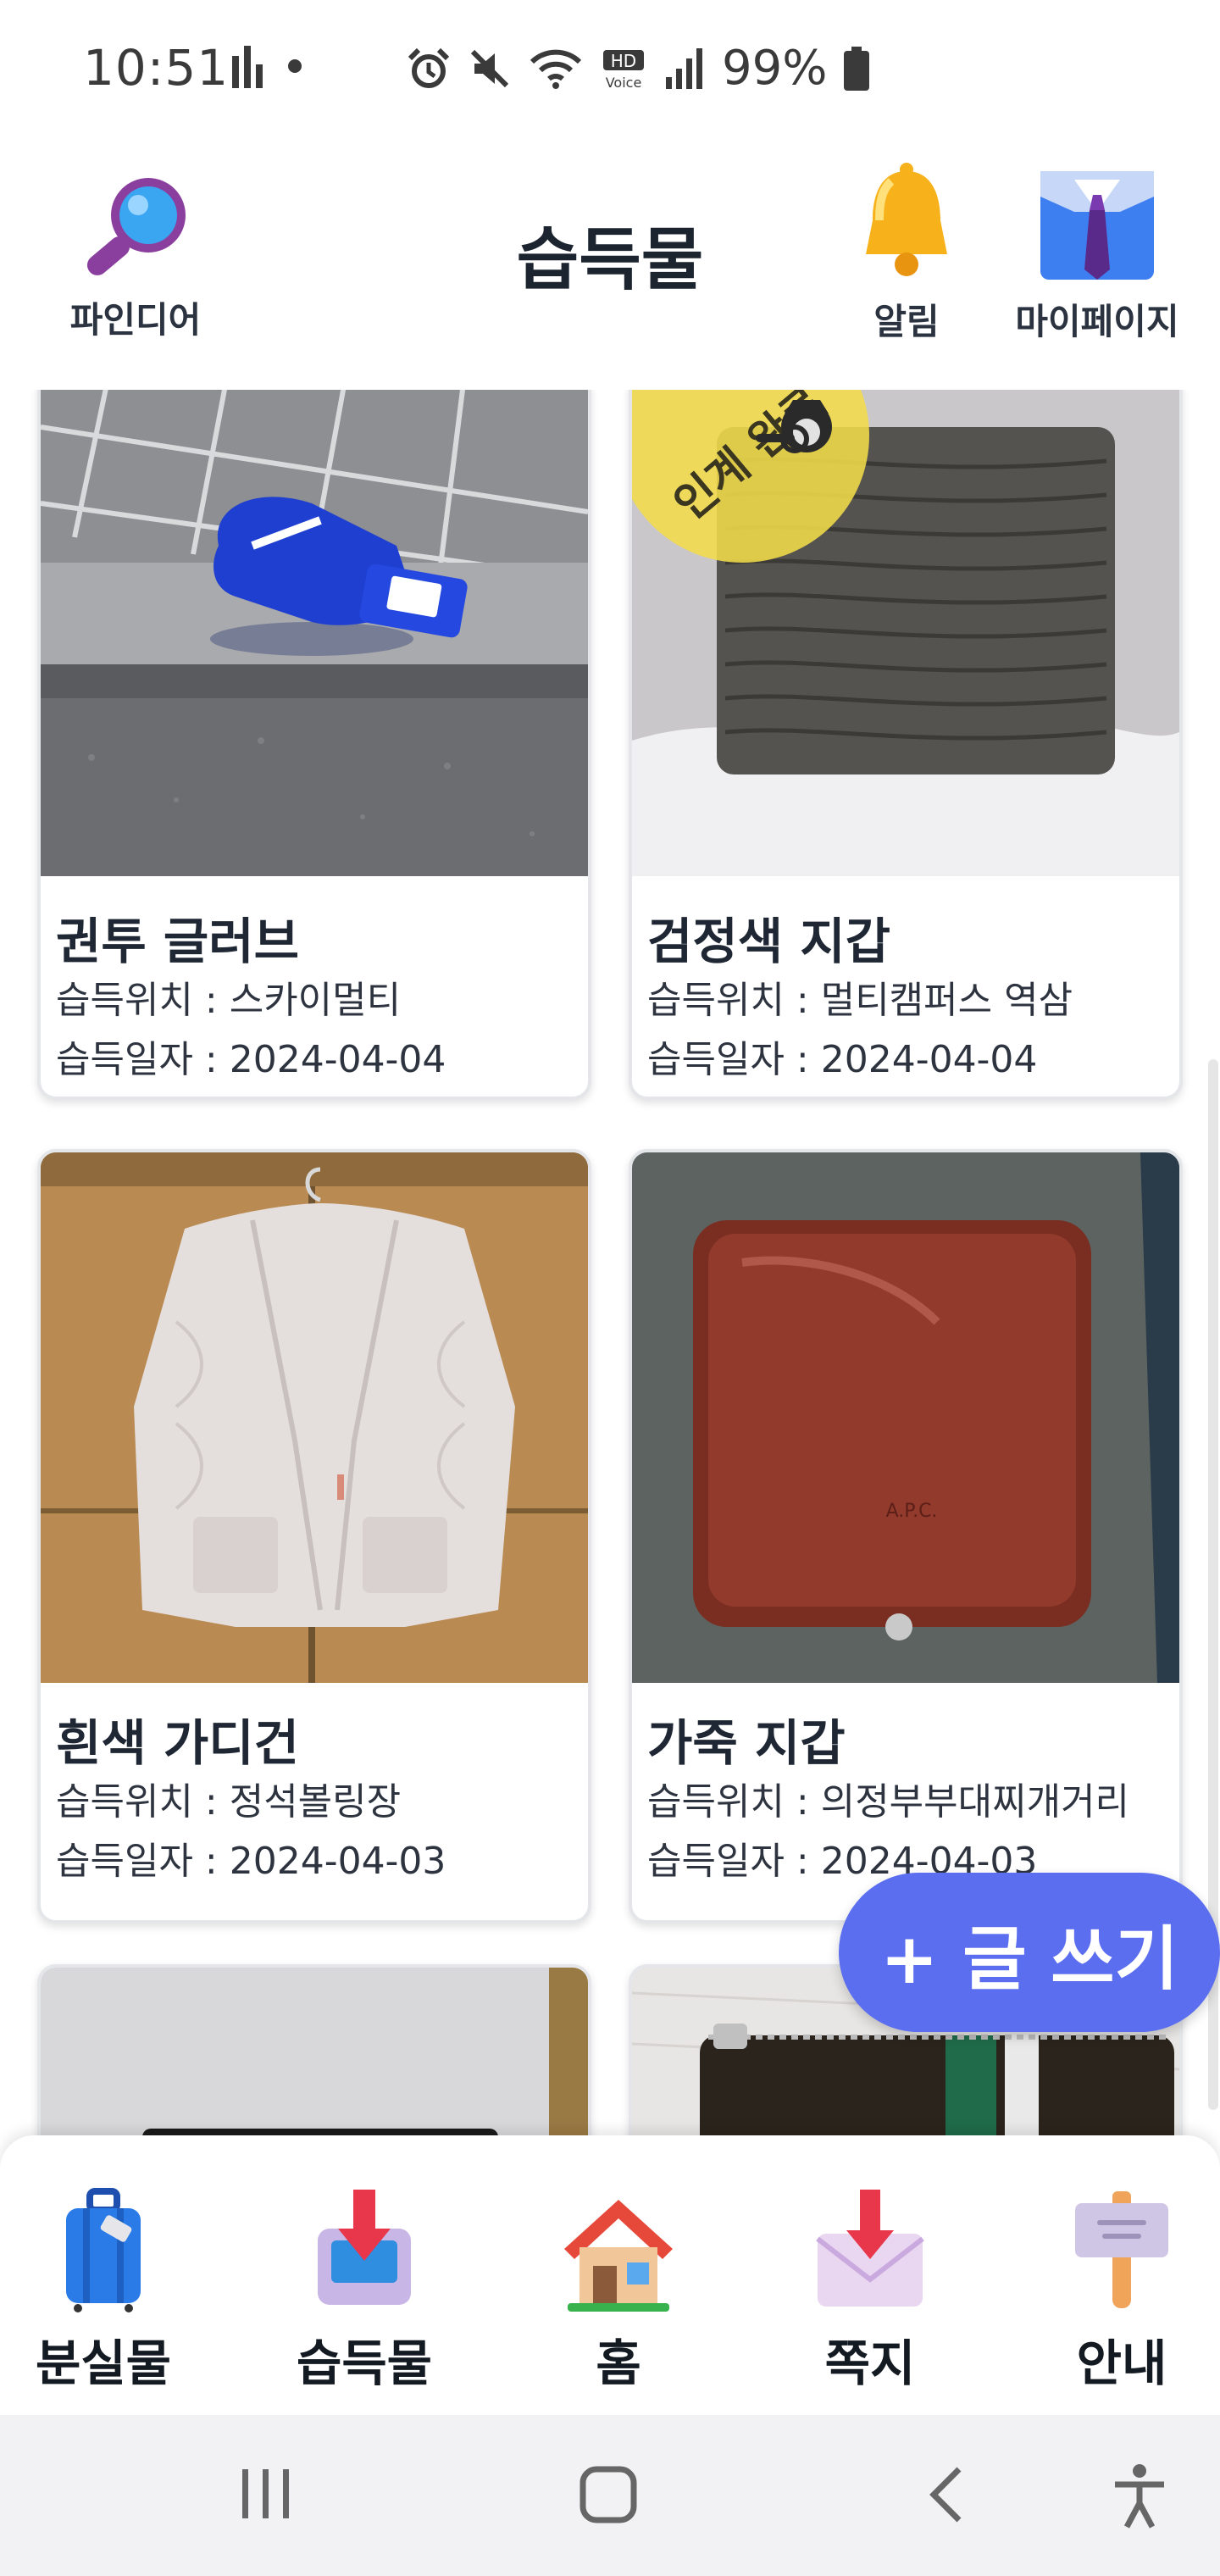 The image size is (1220, 2576). Describe the element at coordinates (857, 68) in the screenshot. I see `battery-icon` at that location.